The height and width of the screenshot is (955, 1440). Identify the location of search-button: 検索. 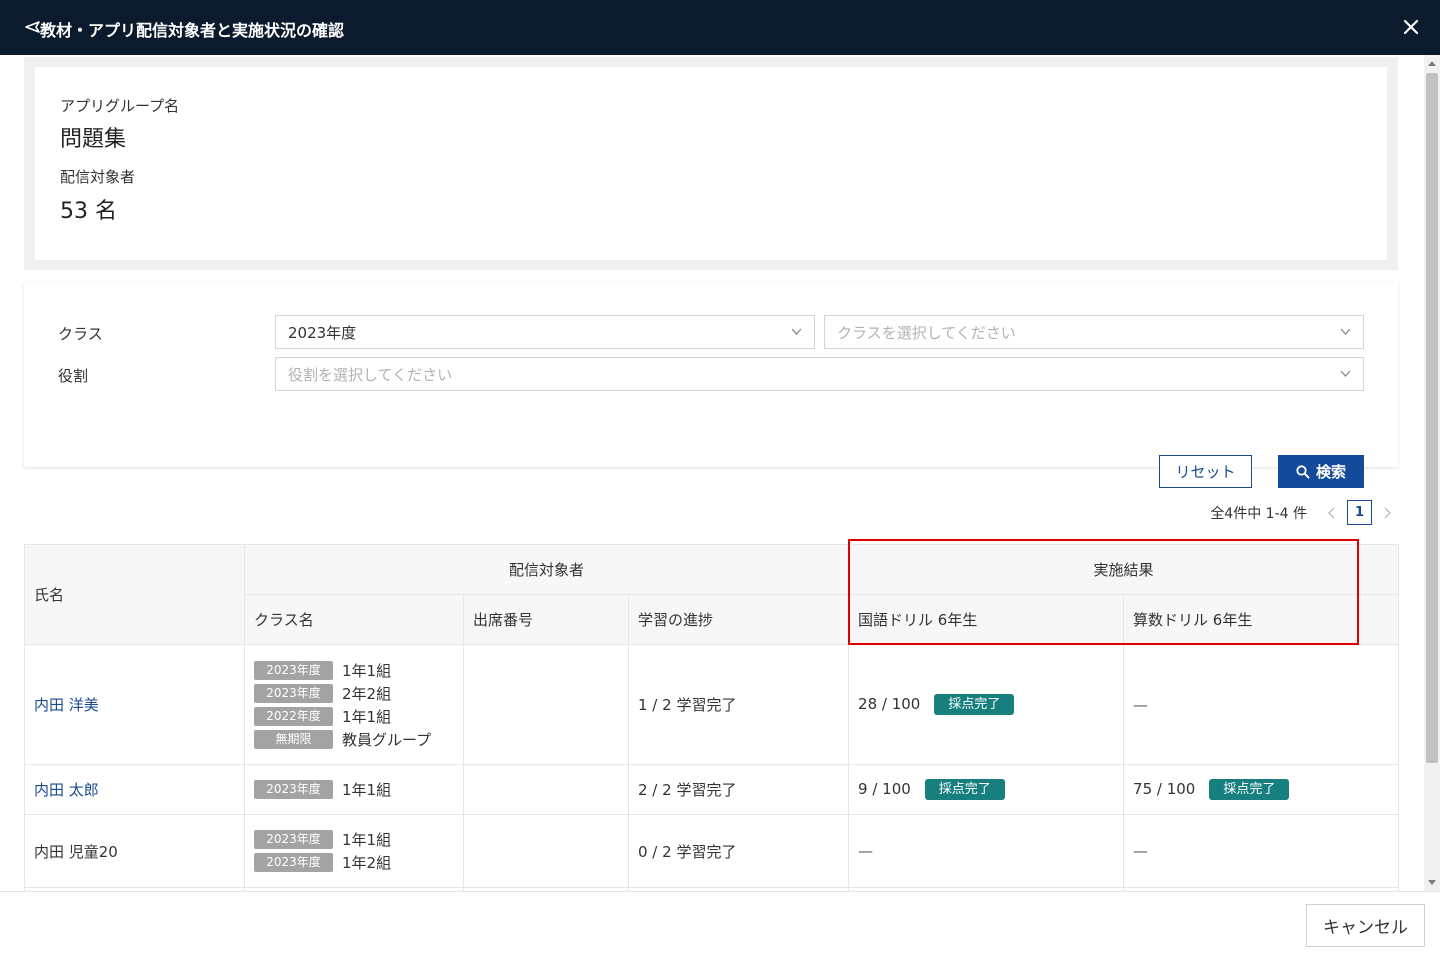
(1321, 471).